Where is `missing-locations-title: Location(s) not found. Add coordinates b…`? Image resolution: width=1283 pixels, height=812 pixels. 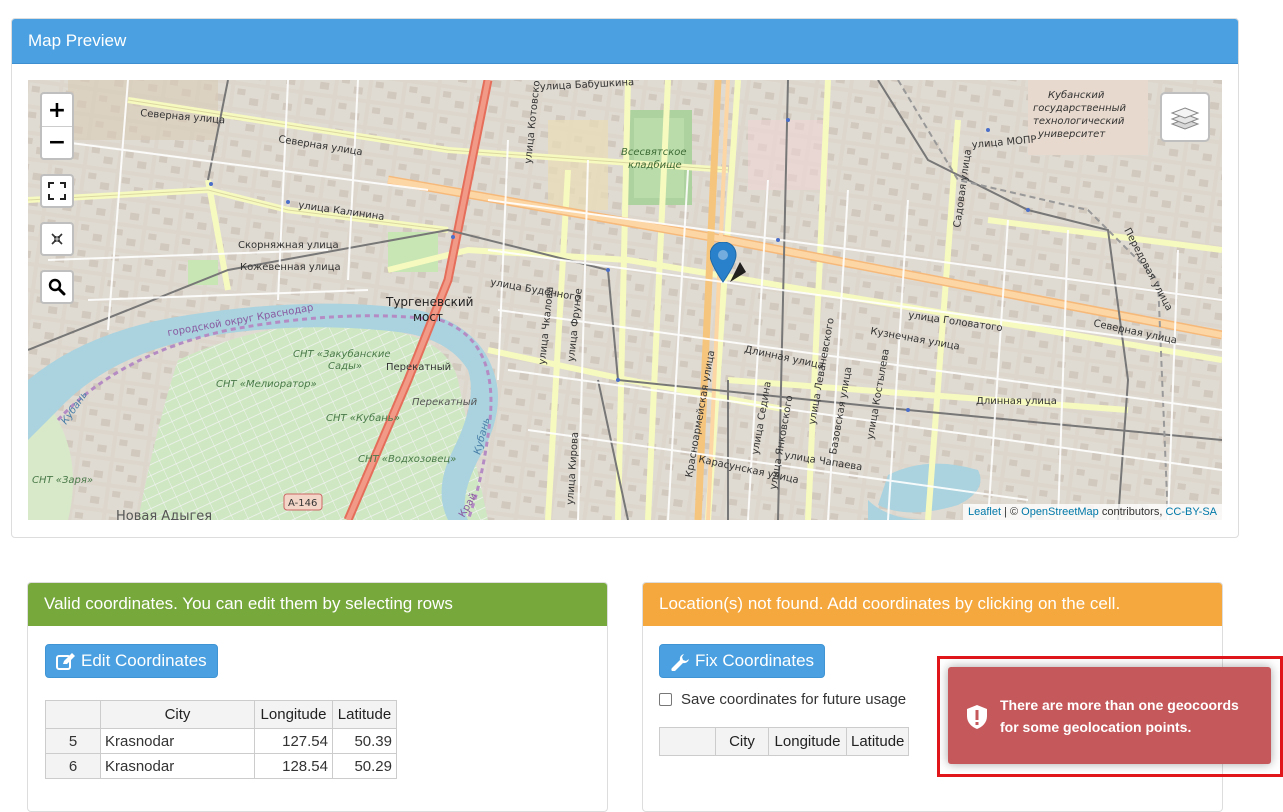 missing-locations-title: Location(s) not found. Add coordinates b… is located at coordinates (932, 604).